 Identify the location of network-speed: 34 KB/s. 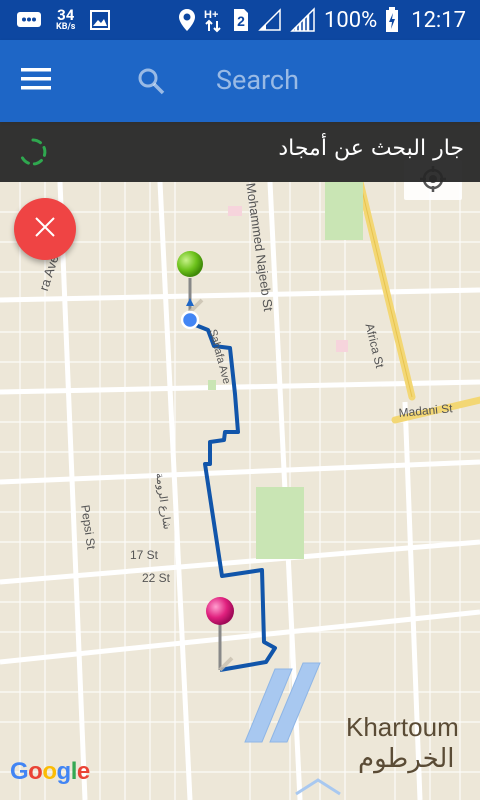
(65, 20).